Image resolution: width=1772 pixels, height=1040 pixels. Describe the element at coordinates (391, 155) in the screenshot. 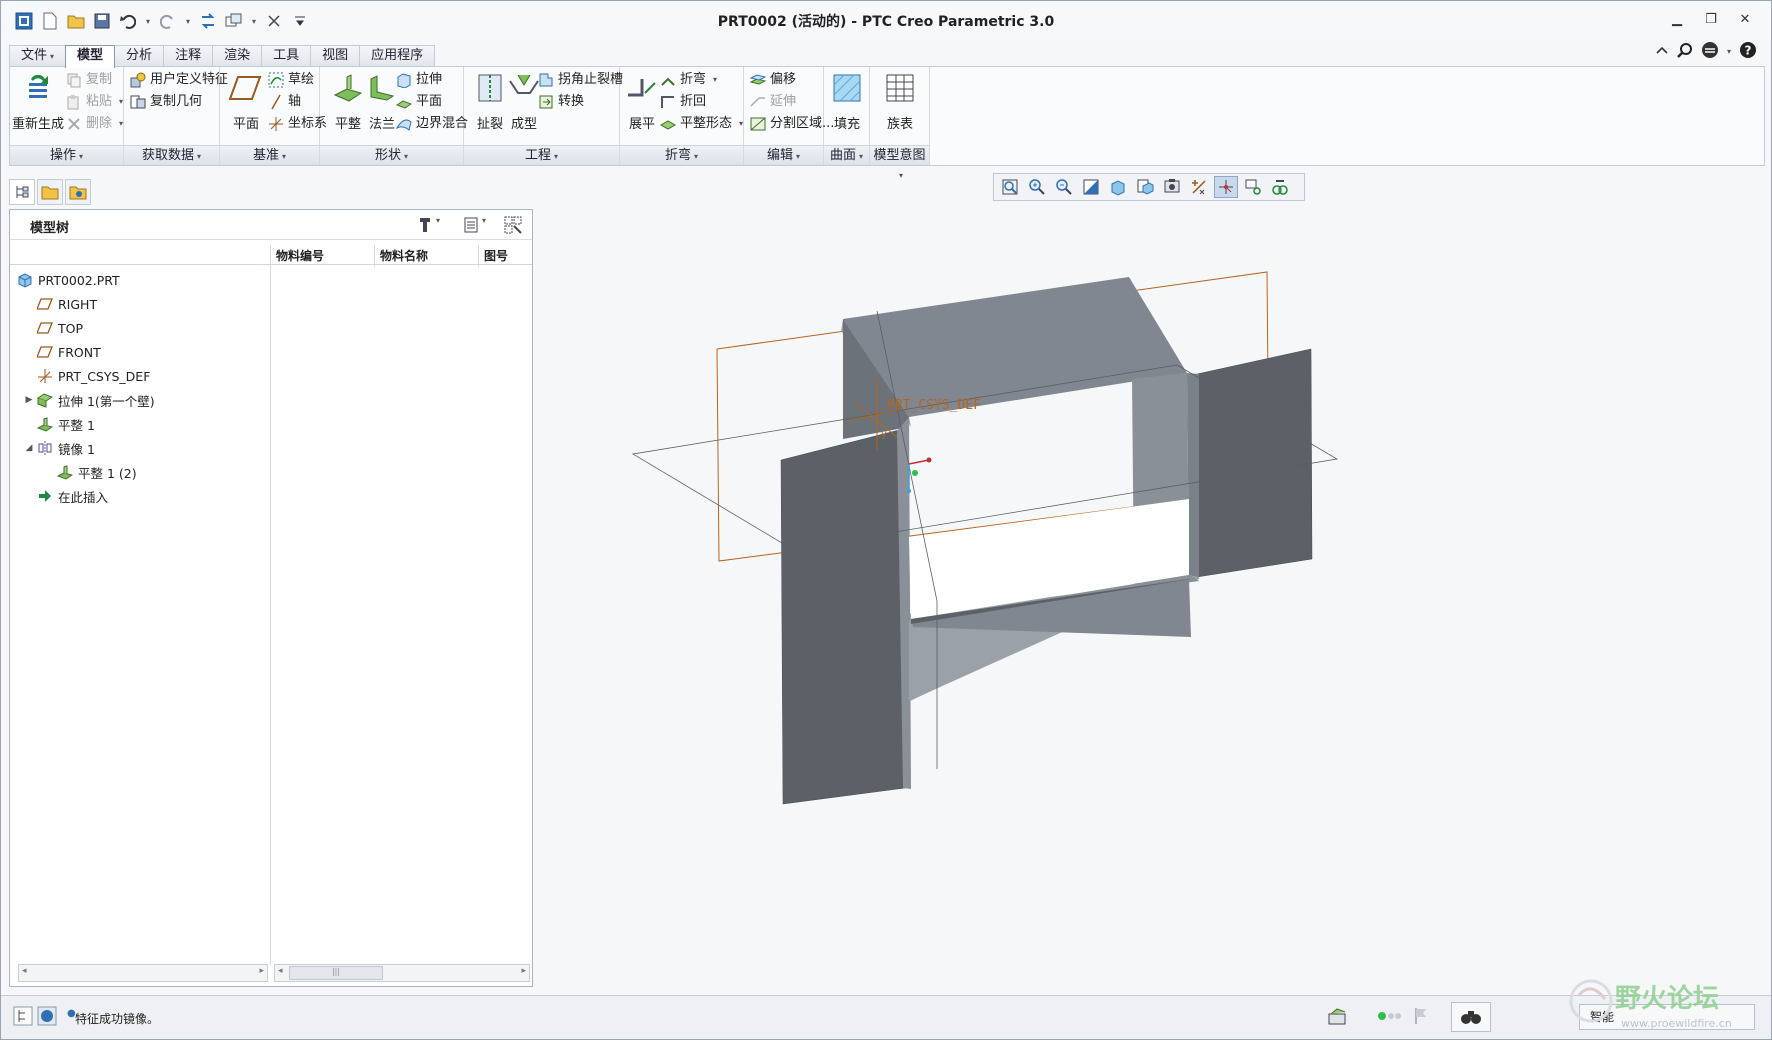

I see `group-footer-shapes: 形状 ▾` at that location.